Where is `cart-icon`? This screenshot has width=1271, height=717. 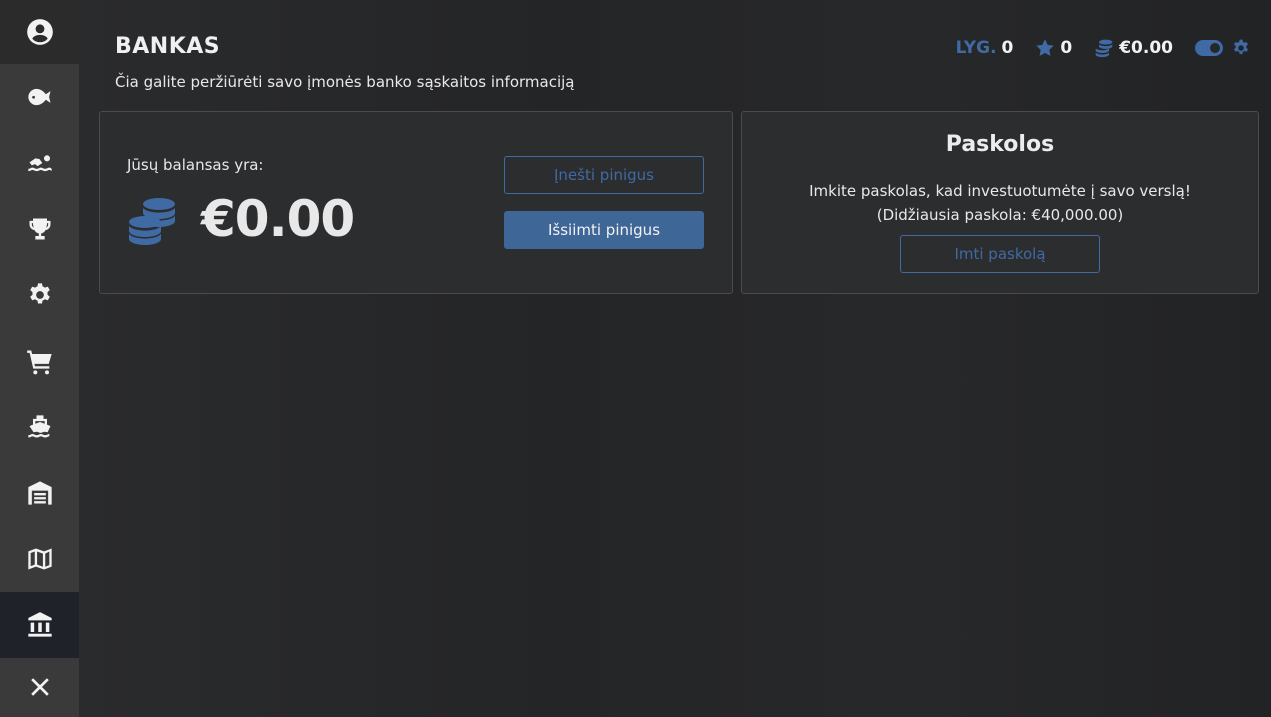 cart-icon is located at coordinates (39, 362).